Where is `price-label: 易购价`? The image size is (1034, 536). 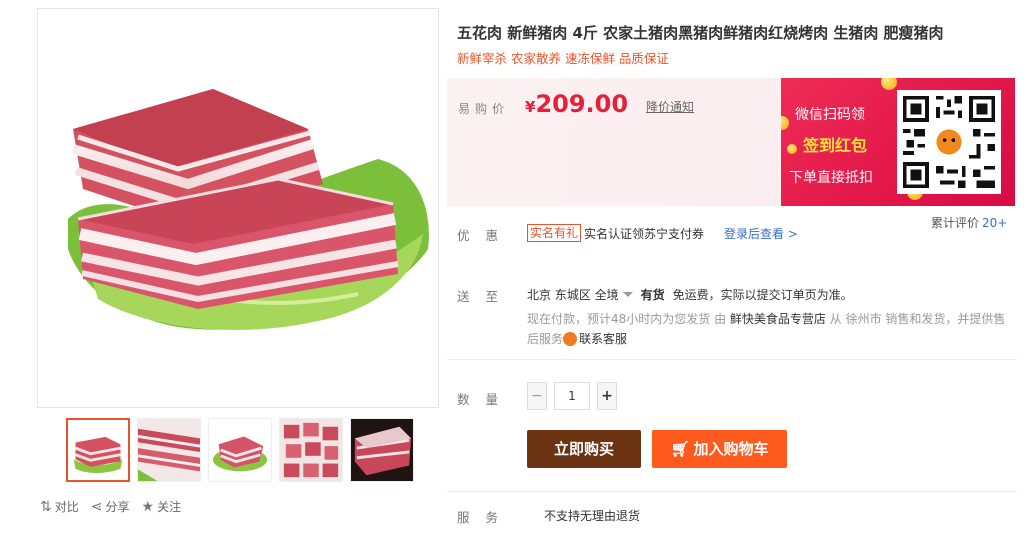
price-label: 易购价 is located at coordinates (484, 109).